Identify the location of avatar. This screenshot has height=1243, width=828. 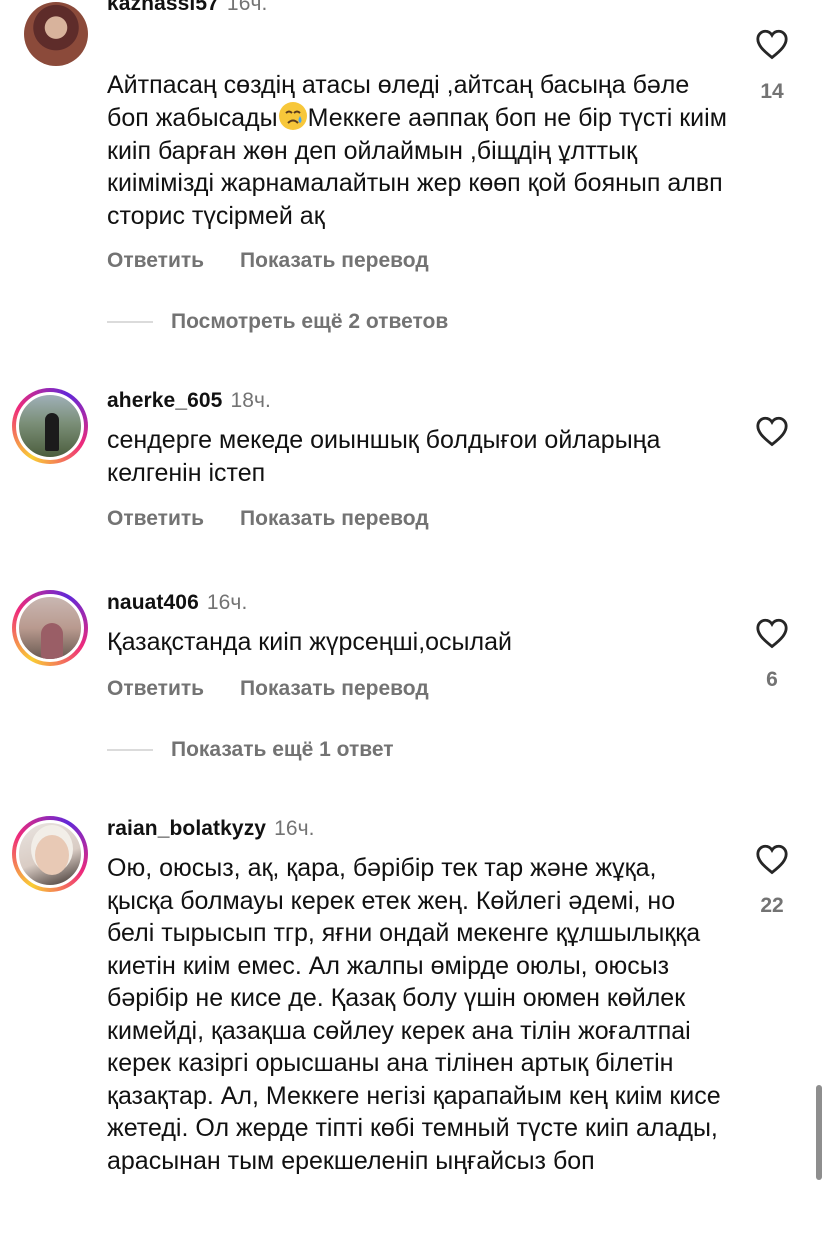
(50, 40).